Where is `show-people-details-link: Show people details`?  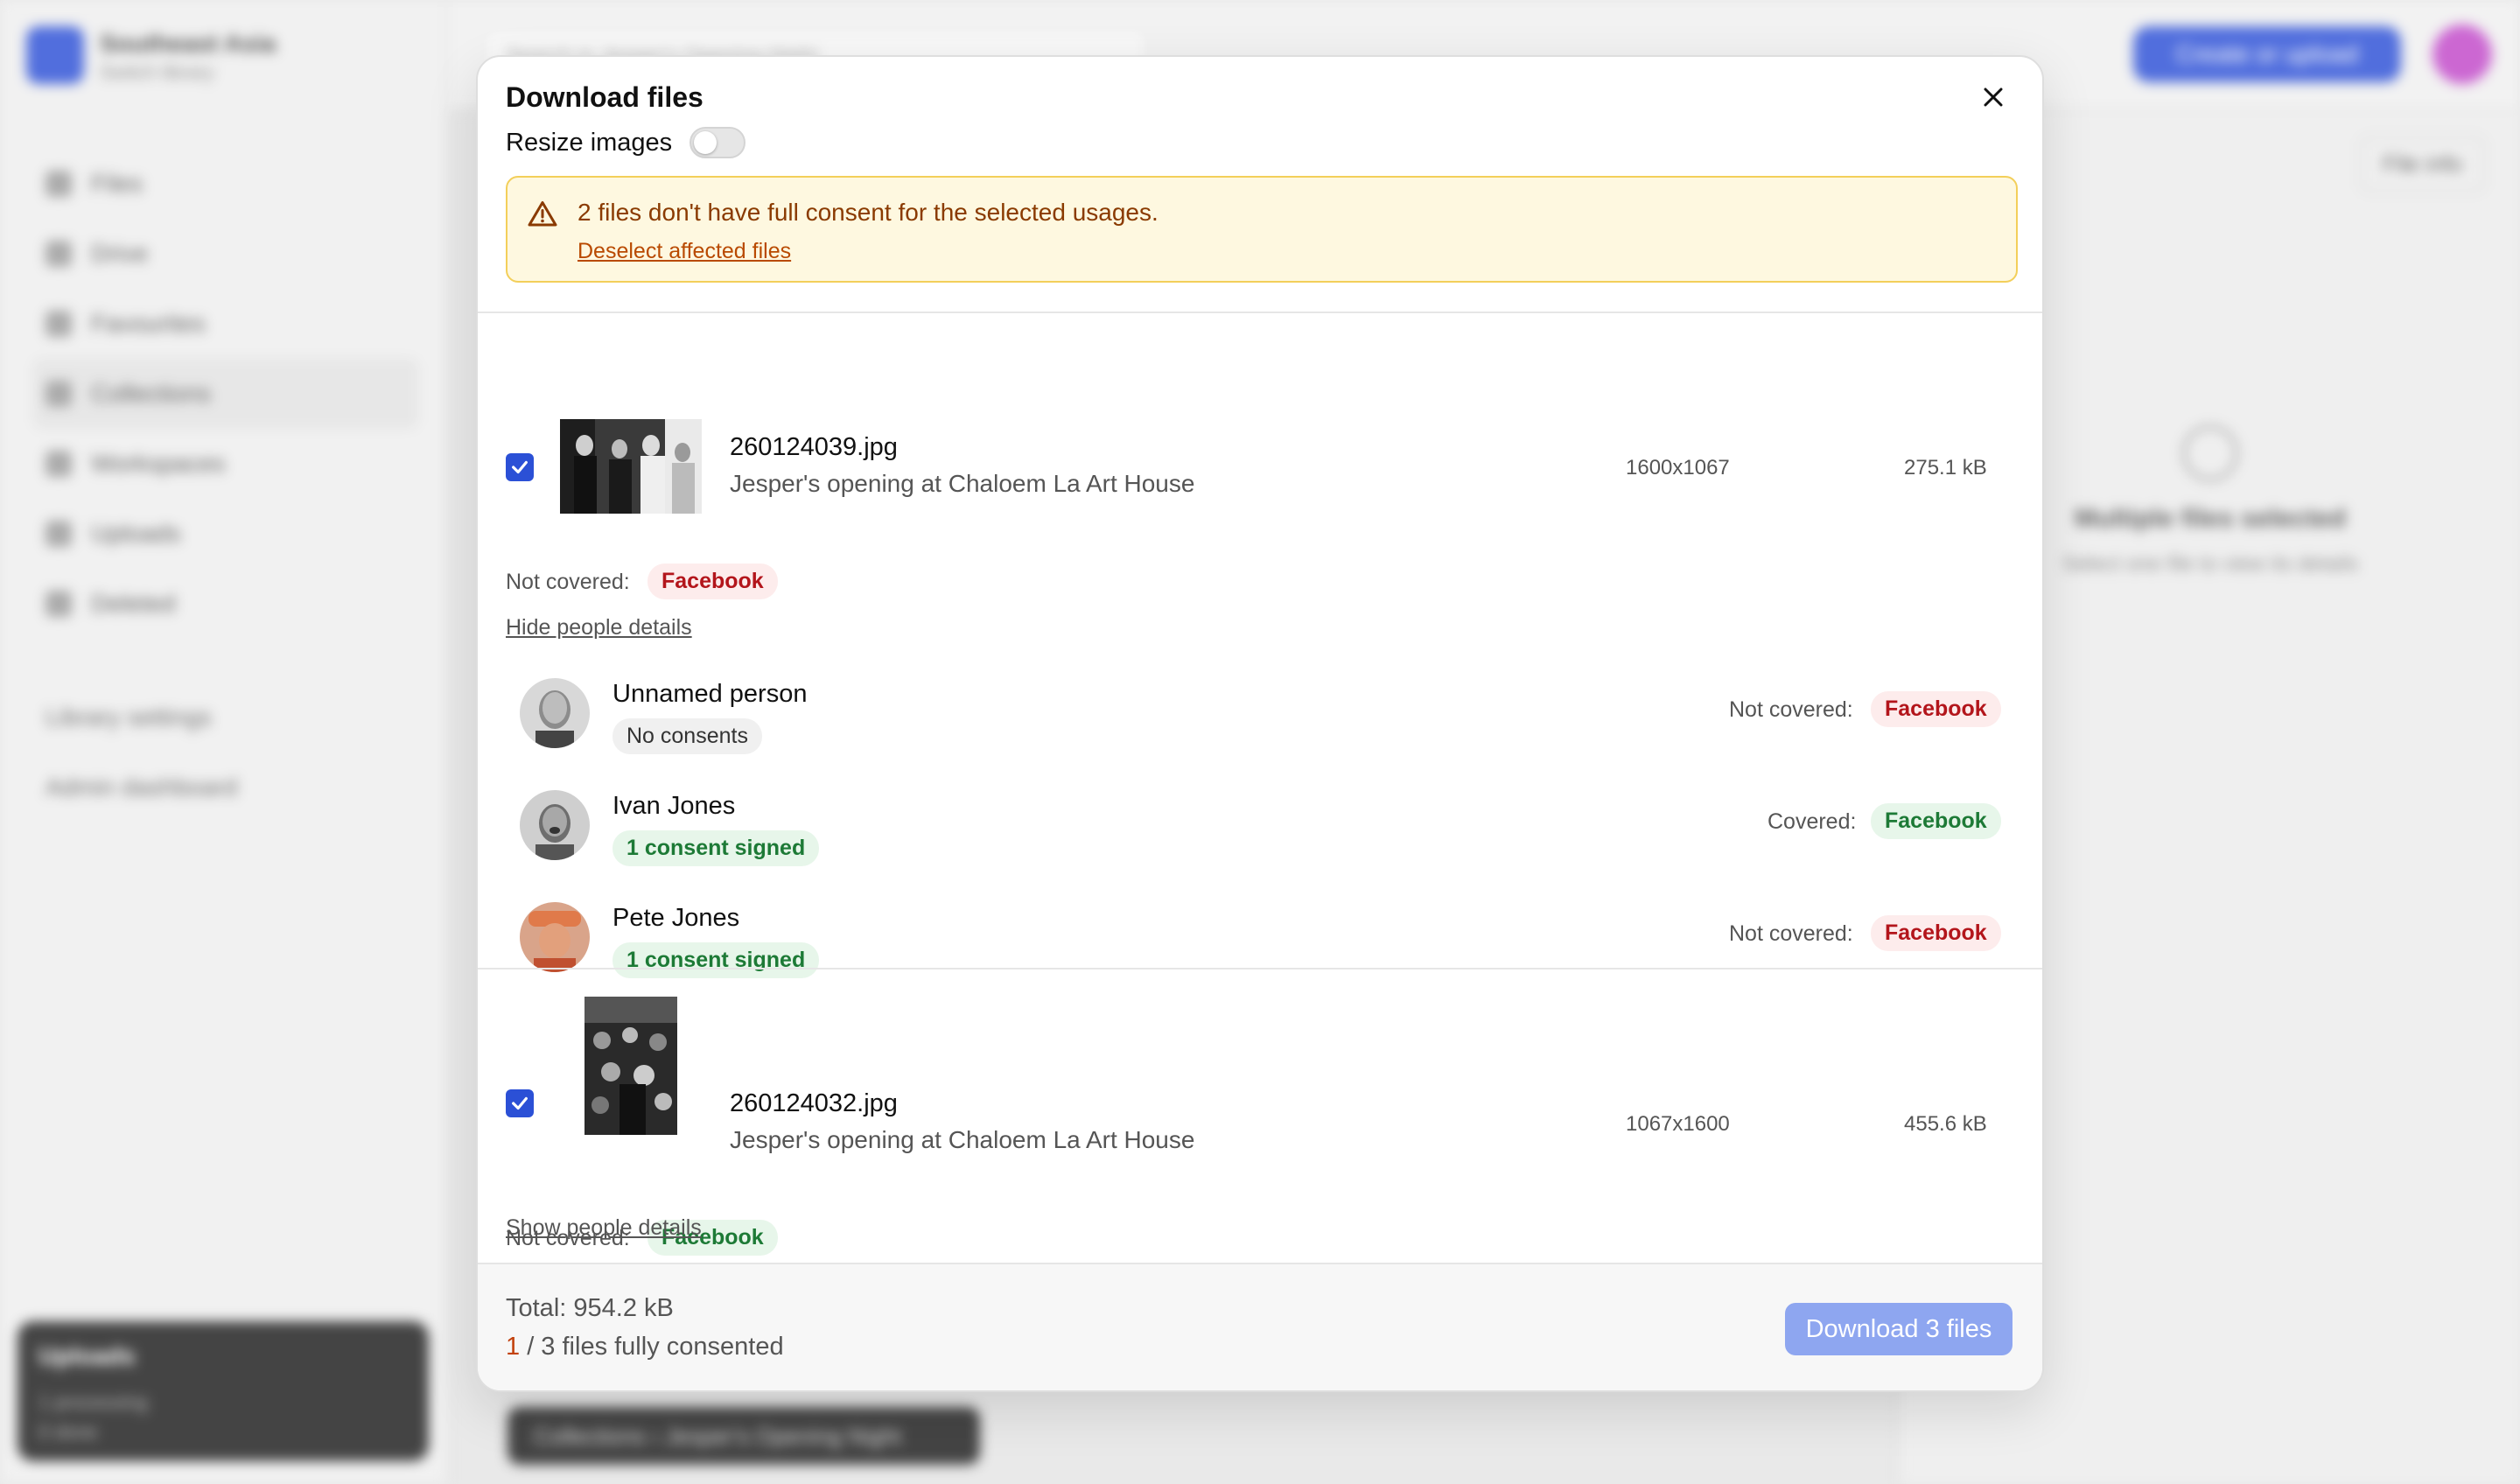
show-people-details-link: Show people details is located at coordinates (604, 1228).